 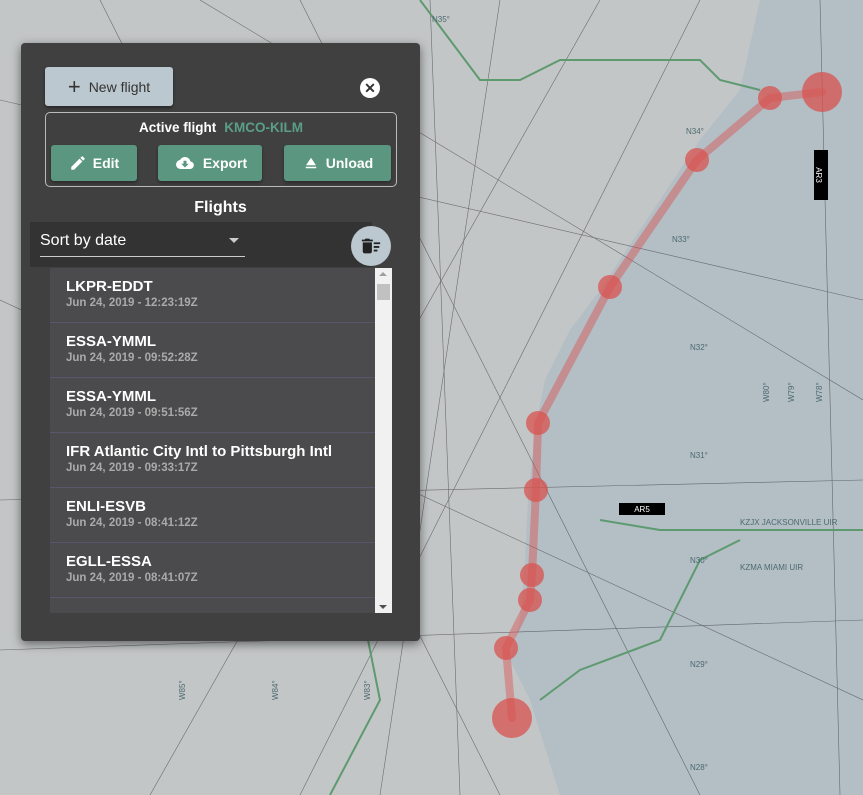 I want to click on flight-date: Jun 24, 2019 - 12:23:19Z, so click(x=132, y=303).